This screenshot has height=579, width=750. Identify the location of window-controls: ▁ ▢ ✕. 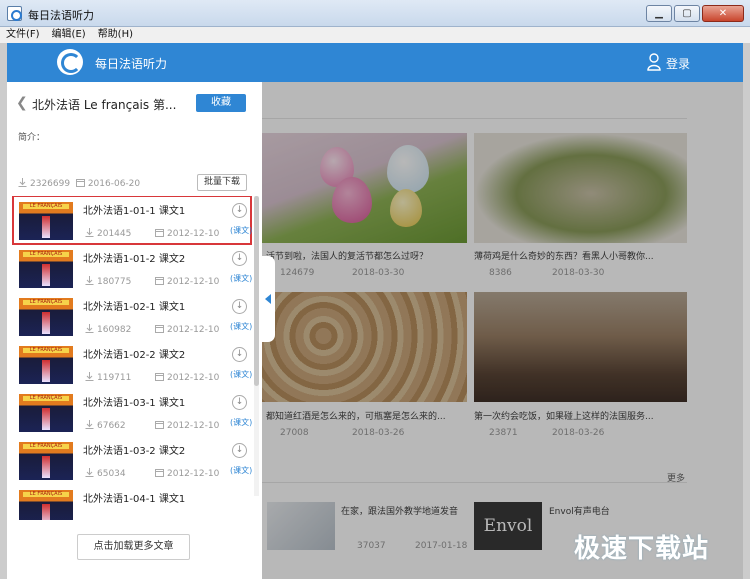
(695, 13).